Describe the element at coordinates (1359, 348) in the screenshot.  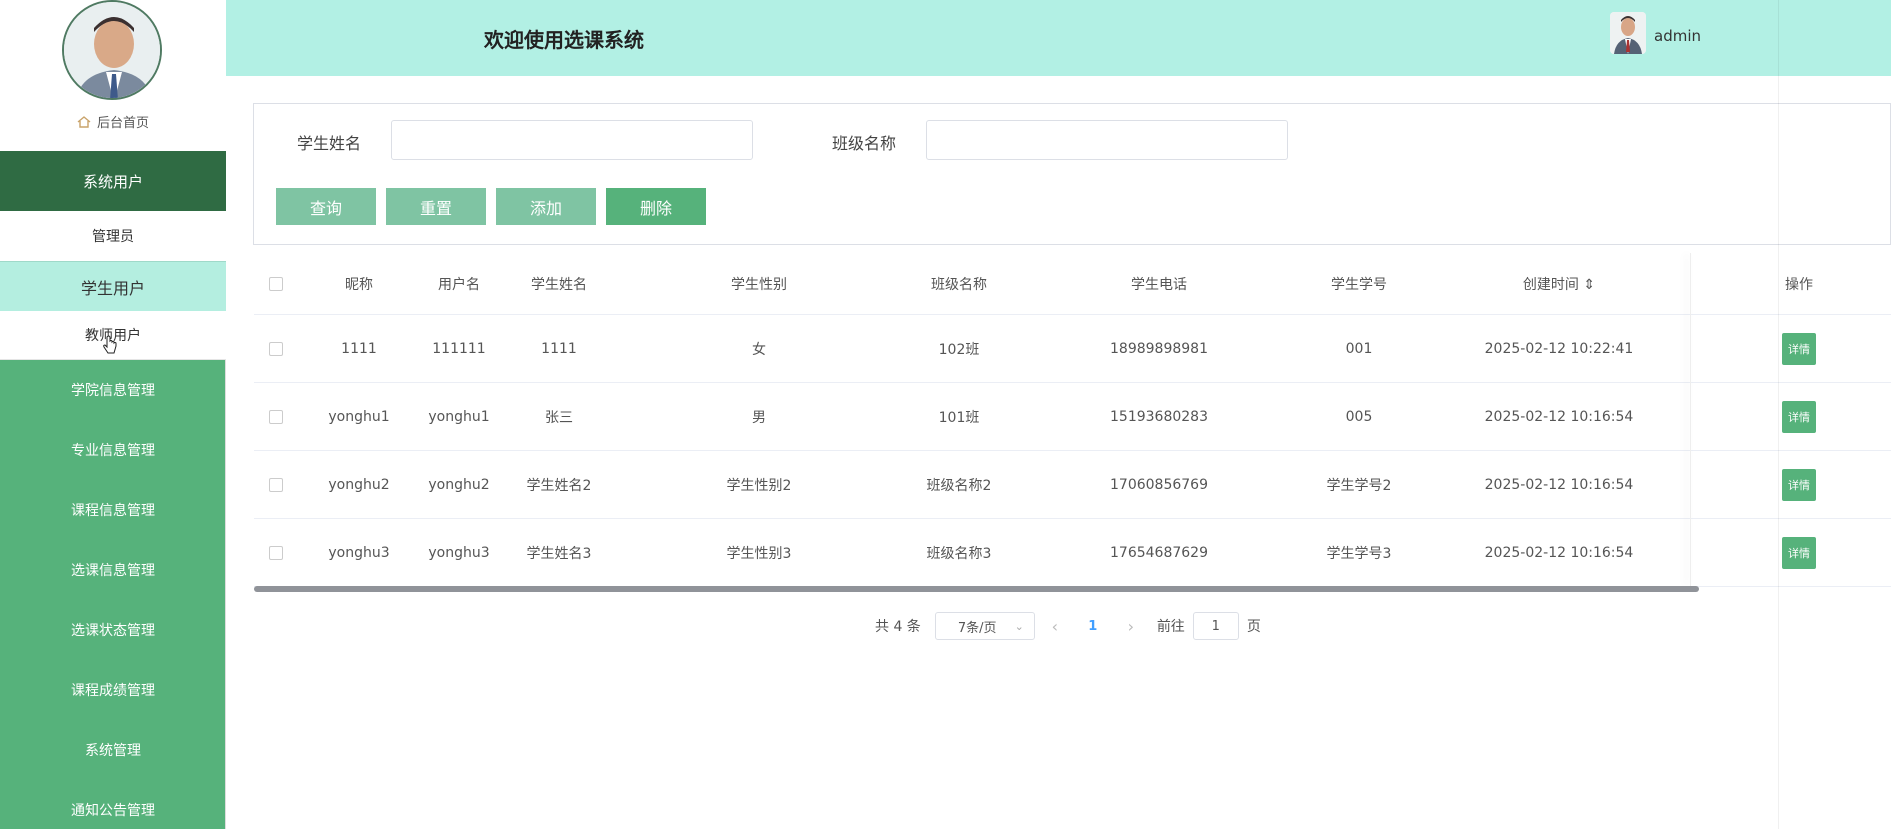
I see `cell-student-no: 001` at that location.